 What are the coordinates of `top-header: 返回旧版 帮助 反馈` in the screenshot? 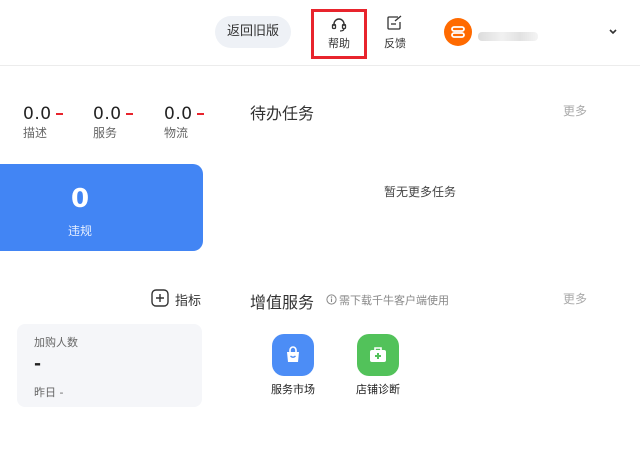 It's located at (320, 33).